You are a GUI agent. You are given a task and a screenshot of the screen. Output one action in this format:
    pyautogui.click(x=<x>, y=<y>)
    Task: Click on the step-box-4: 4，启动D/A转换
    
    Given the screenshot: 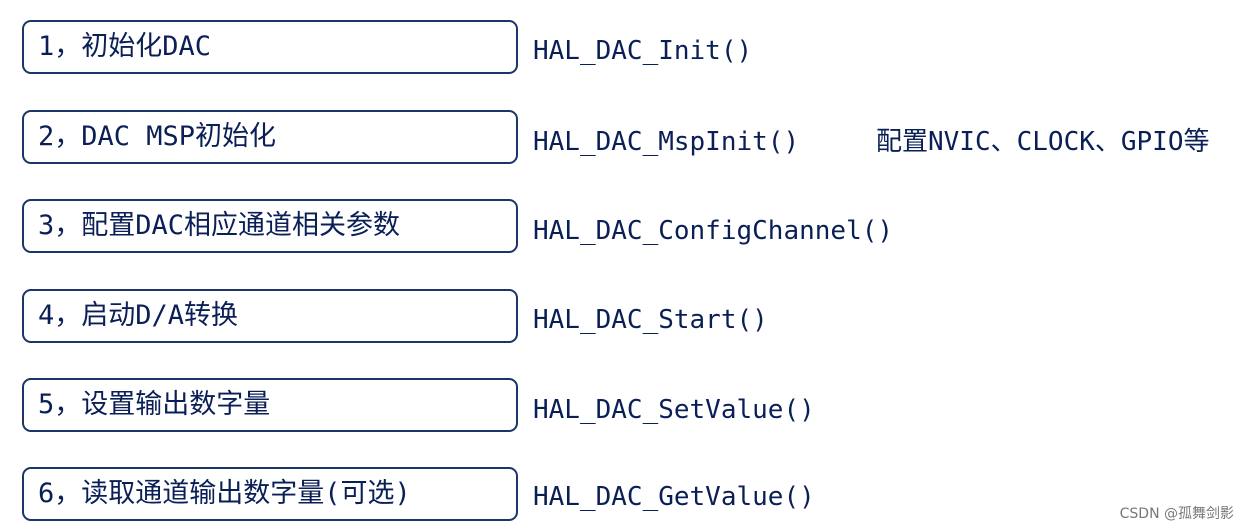 What is the action you would take?
    pyautogui.click(x=270, y=316)
    